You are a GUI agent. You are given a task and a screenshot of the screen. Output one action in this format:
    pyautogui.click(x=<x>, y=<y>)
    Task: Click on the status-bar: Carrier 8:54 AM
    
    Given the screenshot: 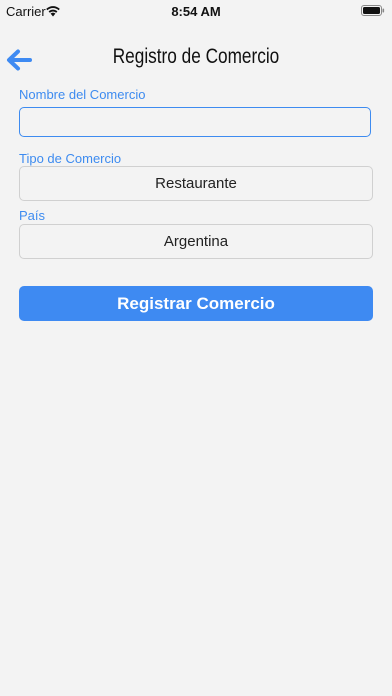 What is the action you would take?
    pyautogui.click(x=196, y=11)
    